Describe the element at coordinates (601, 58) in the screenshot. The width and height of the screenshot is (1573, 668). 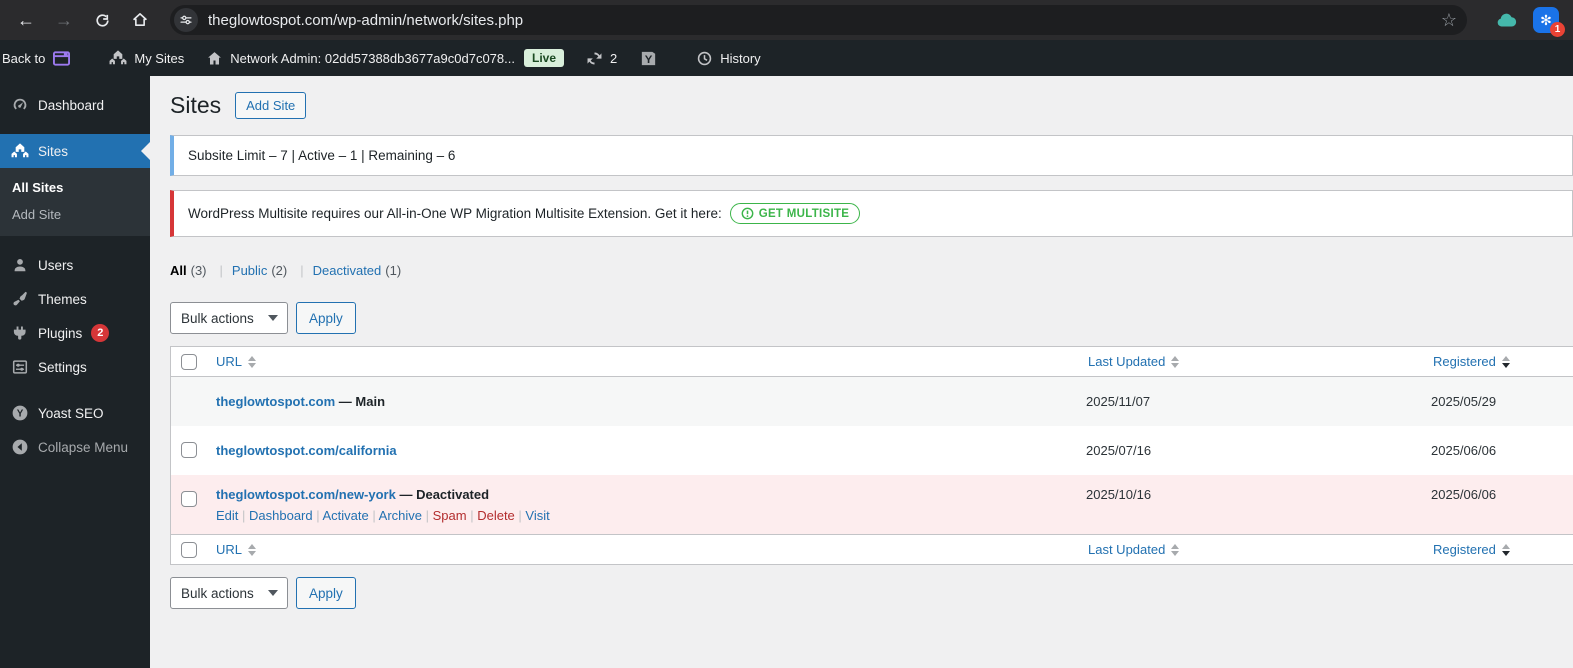
I see `admin-bar-updates: 2` at that location.